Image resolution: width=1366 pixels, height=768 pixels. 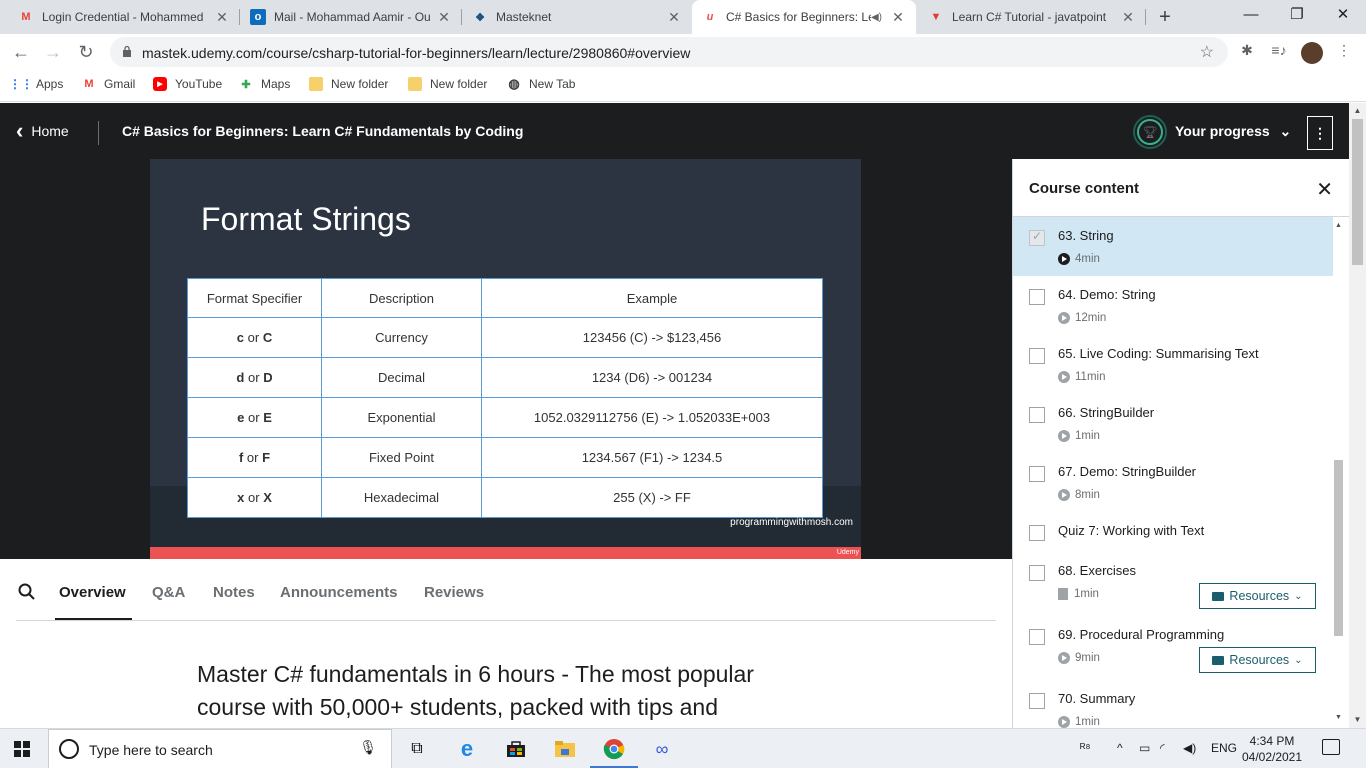 What do you see at coordinates (220, 748) in the screenshot?
I see `taskbar-search-box: Type here to search 🎙︎` at bounding box center [220, 748].